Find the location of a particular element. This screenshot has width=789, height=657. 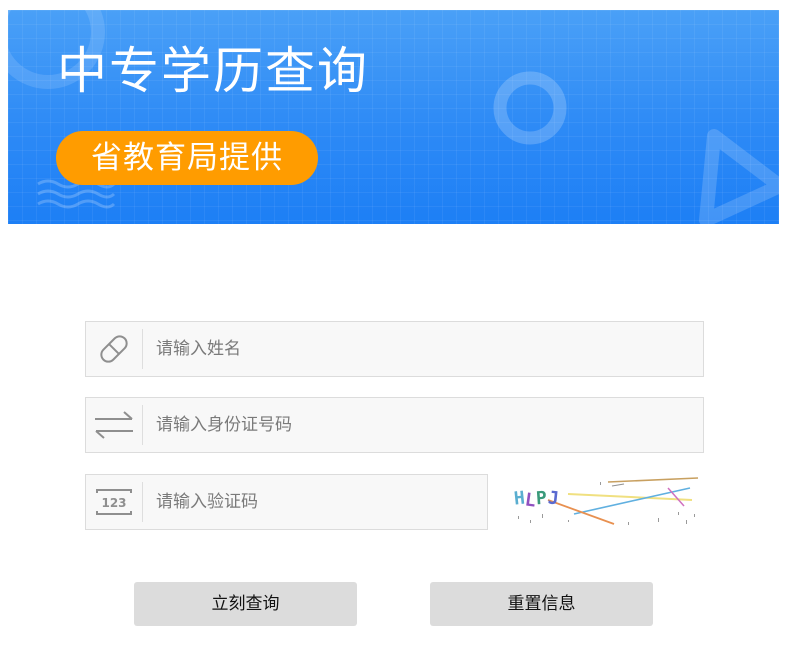

name-field is located at coordinates (394, 349).